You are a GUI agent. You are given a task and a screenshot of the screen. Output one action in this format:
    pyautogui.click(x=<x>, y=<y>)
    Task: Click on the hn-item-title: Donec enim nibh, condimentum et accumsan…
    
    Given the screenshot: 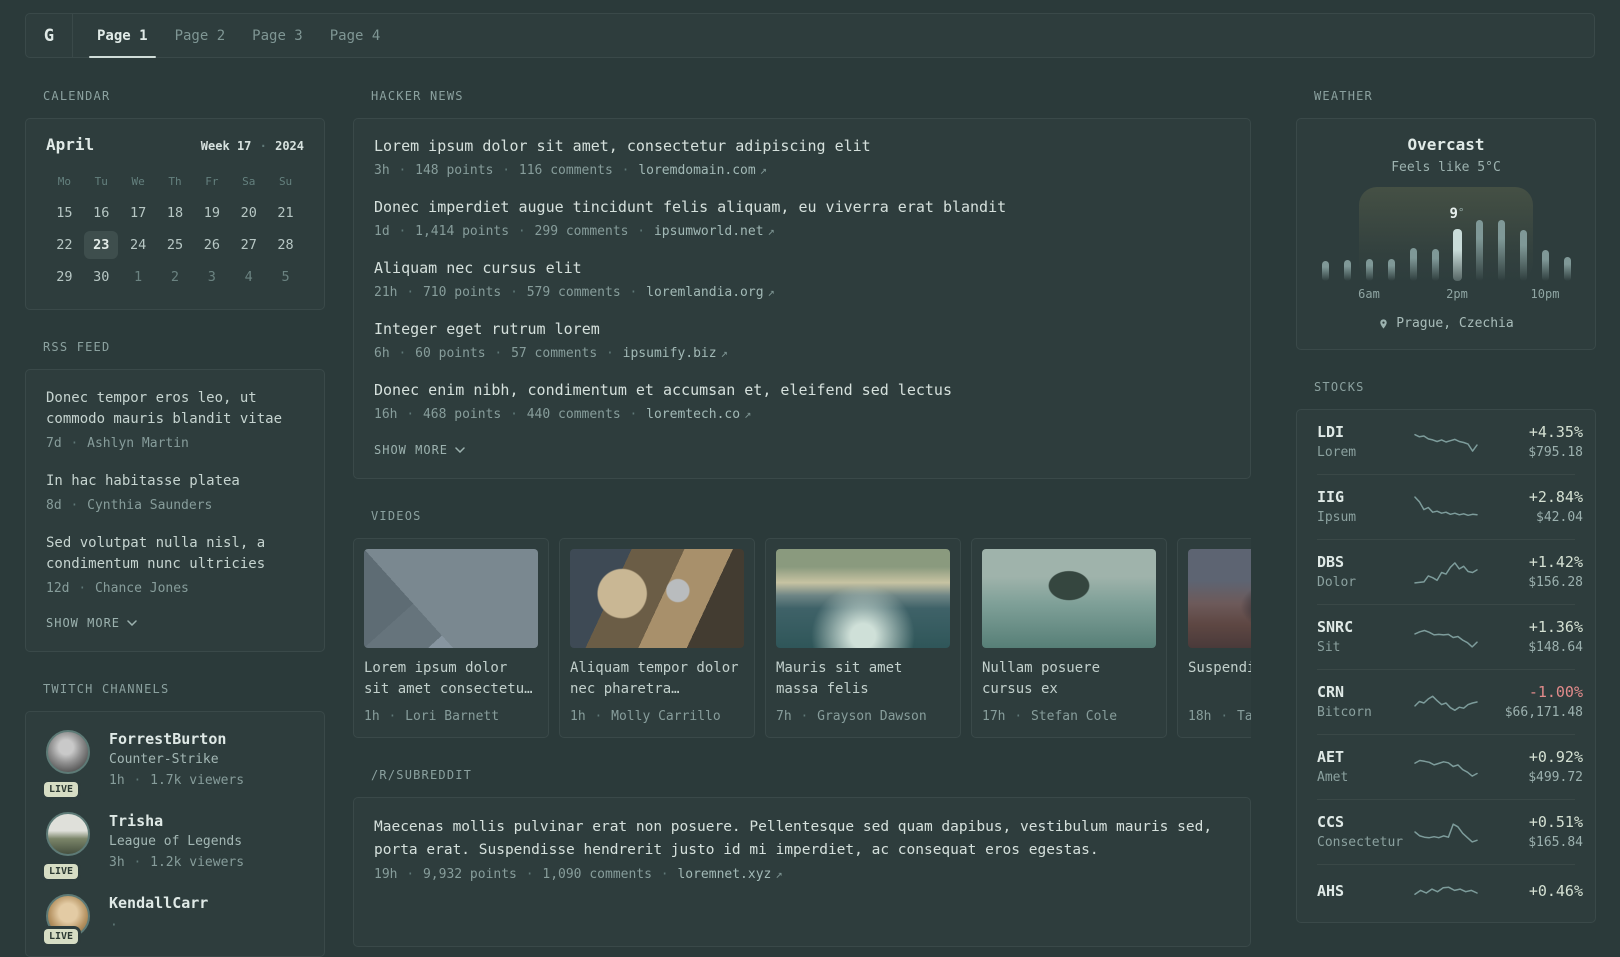 What is the action you would take?
    pyautogui.click(x=802, y=390)
    